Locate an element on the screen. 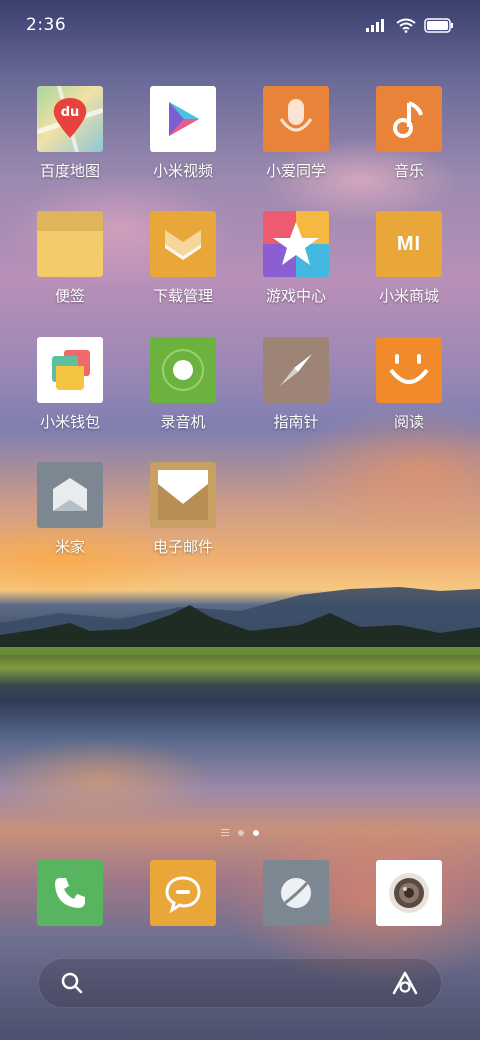 The width and height of the screenshot is (480, 1040). signal-icon is located at coordinates (375, 25).